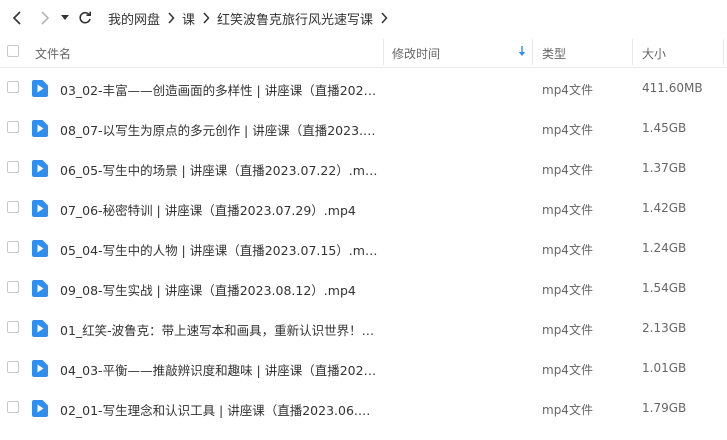 The width and height of the screenshot is (727, 440). What do you see at coordinates (554, 53) in the screenshot?
I see `column-header-type: 类型` at bounding box center [554, 53].